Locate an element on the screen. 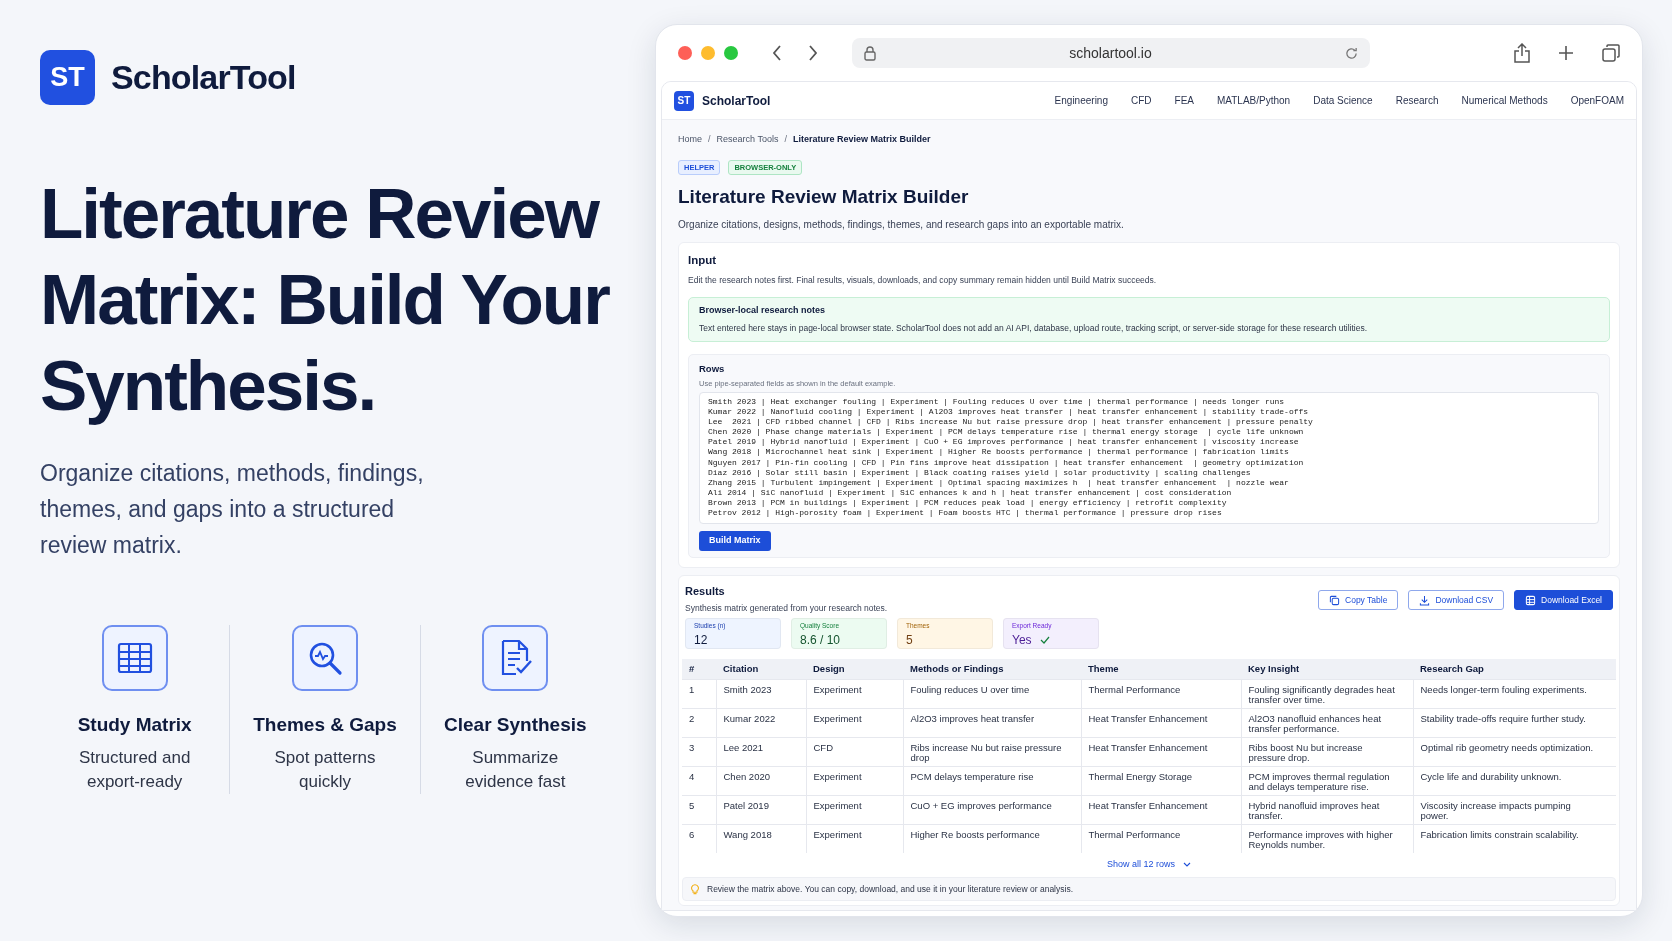 The image size is (1672, 941). stat-value: 8.6 / 10 is located at coordinates (820, 640).